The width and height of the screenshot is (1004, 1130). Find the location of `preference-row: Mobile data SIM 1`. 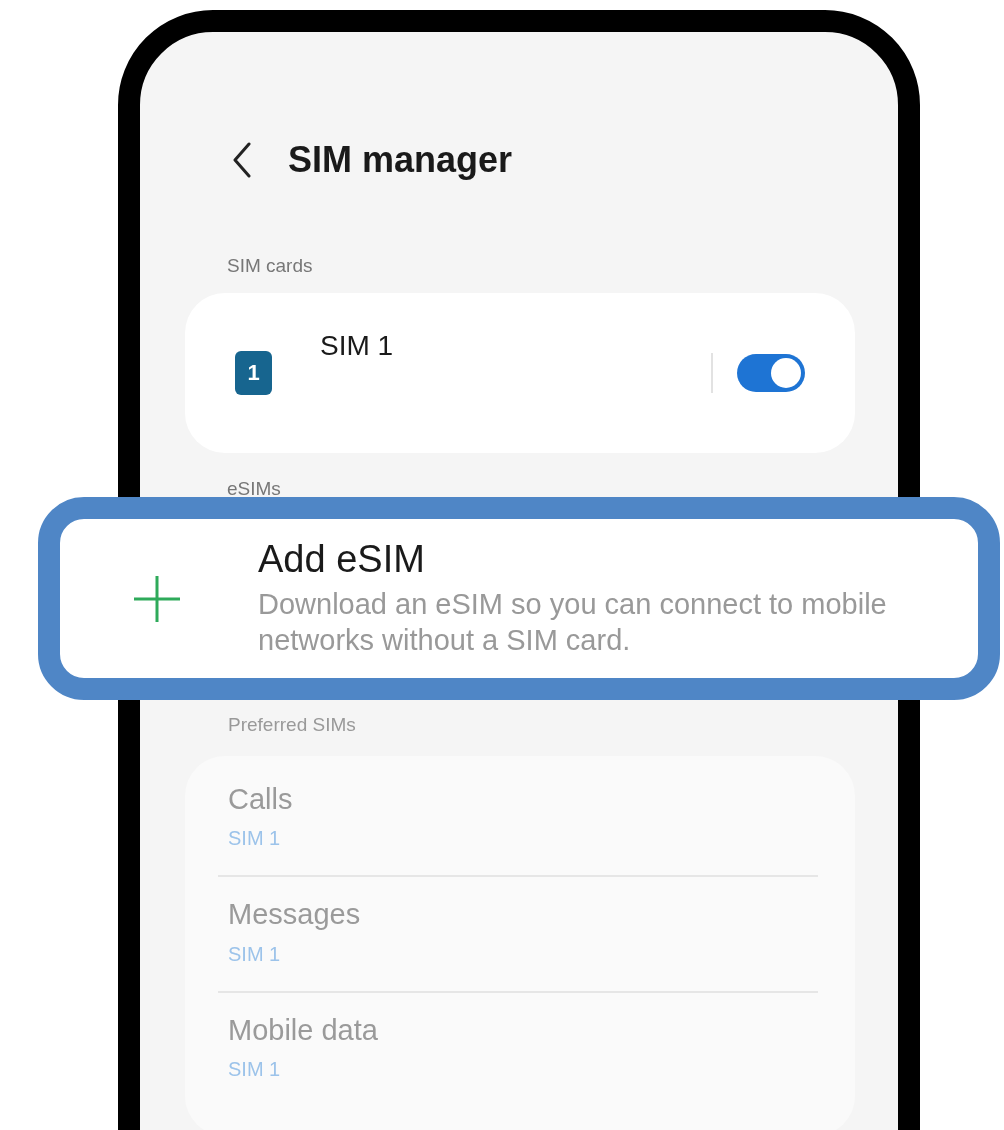

preference-row: Mobile data SIM 1 is located at coordinates (536, 1049).